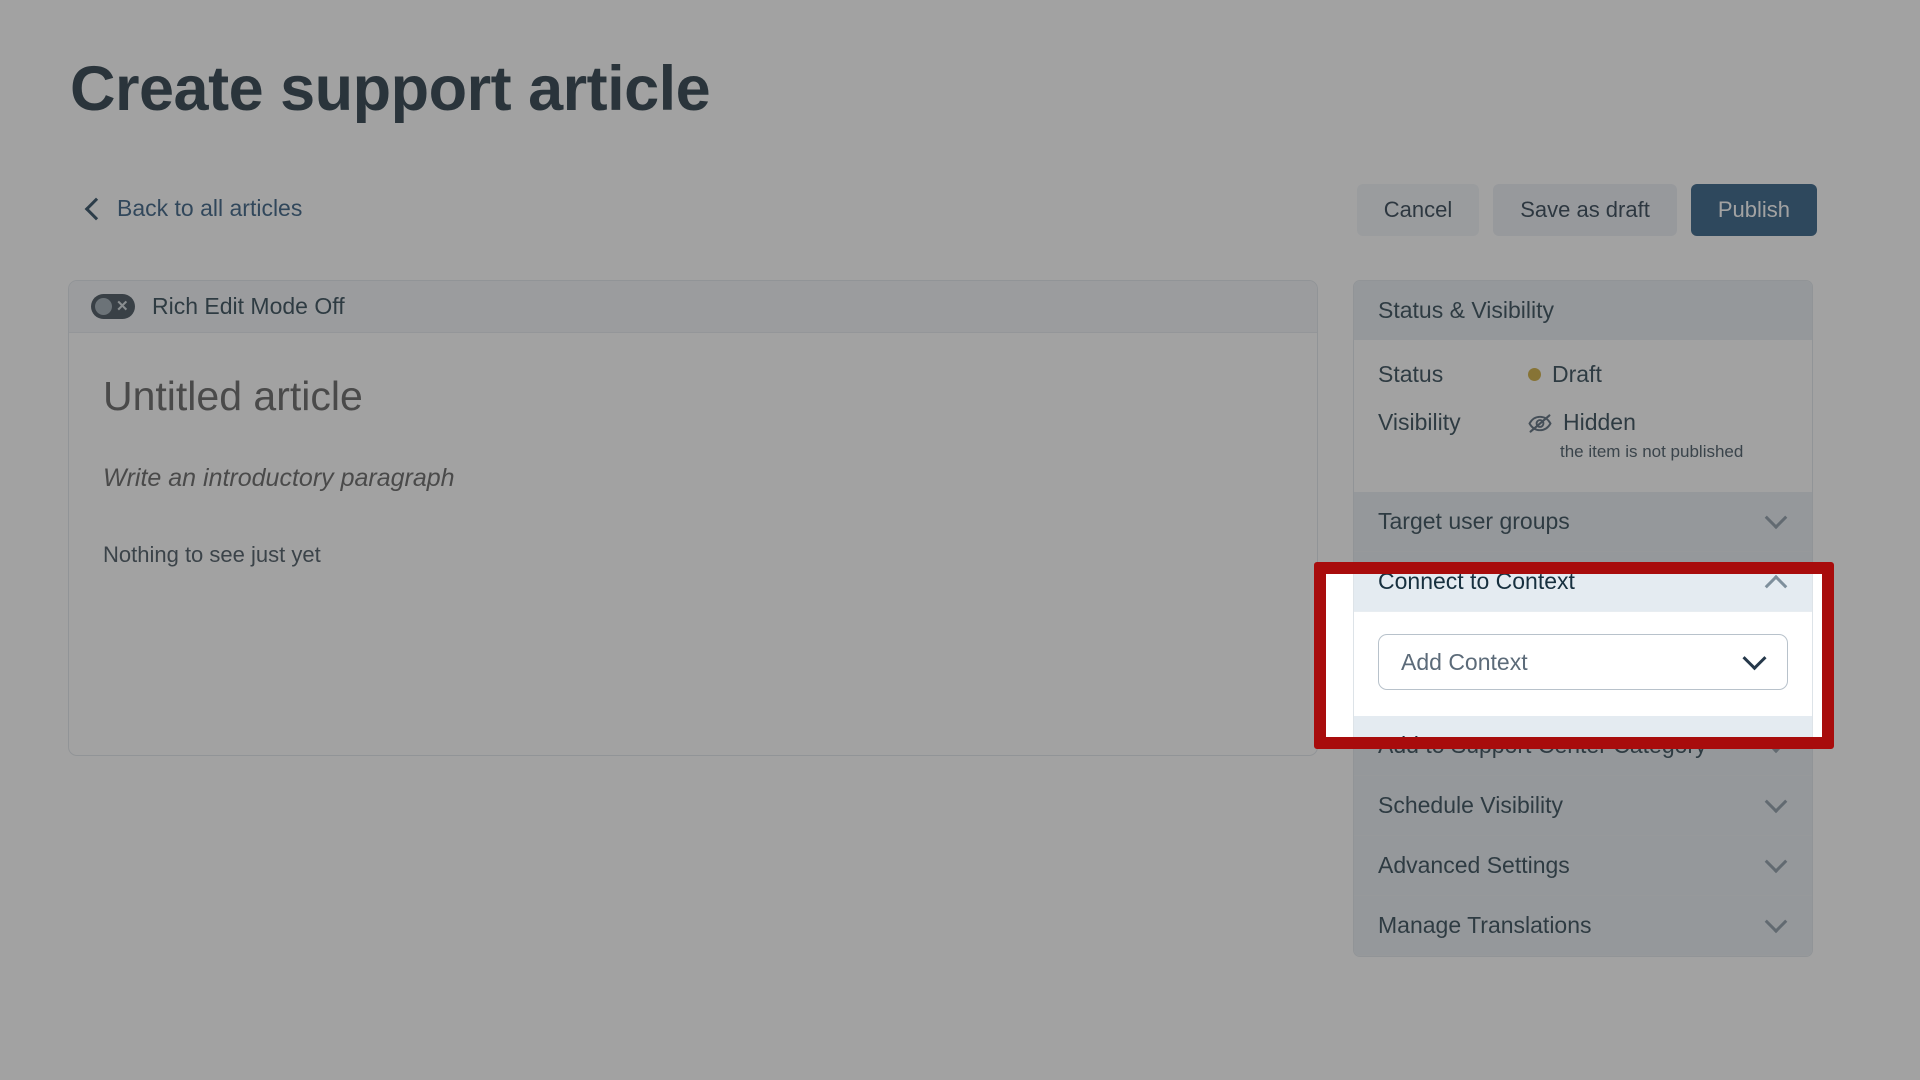 The height and width of the screenshot is (1080, 1920). I want to click on status-row: Status Draft, so click(1583, 374).